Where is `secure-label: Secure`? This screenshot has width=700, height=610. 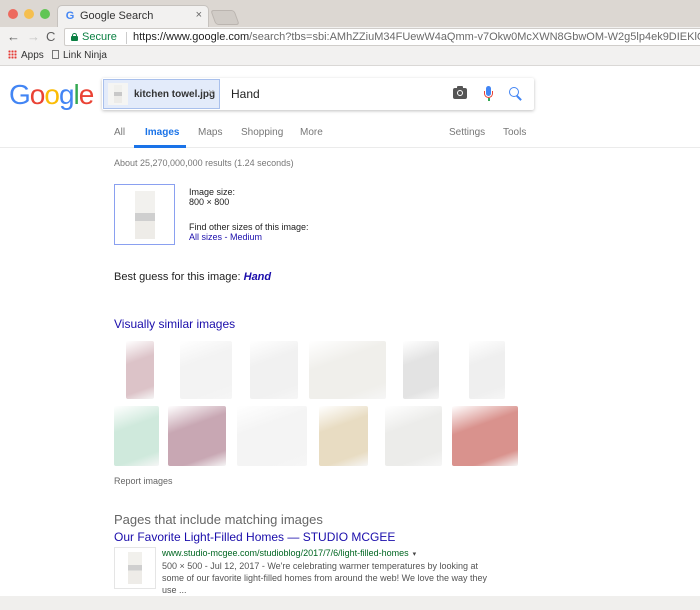
secure-label: Secure is located at coordinates (99, 37).